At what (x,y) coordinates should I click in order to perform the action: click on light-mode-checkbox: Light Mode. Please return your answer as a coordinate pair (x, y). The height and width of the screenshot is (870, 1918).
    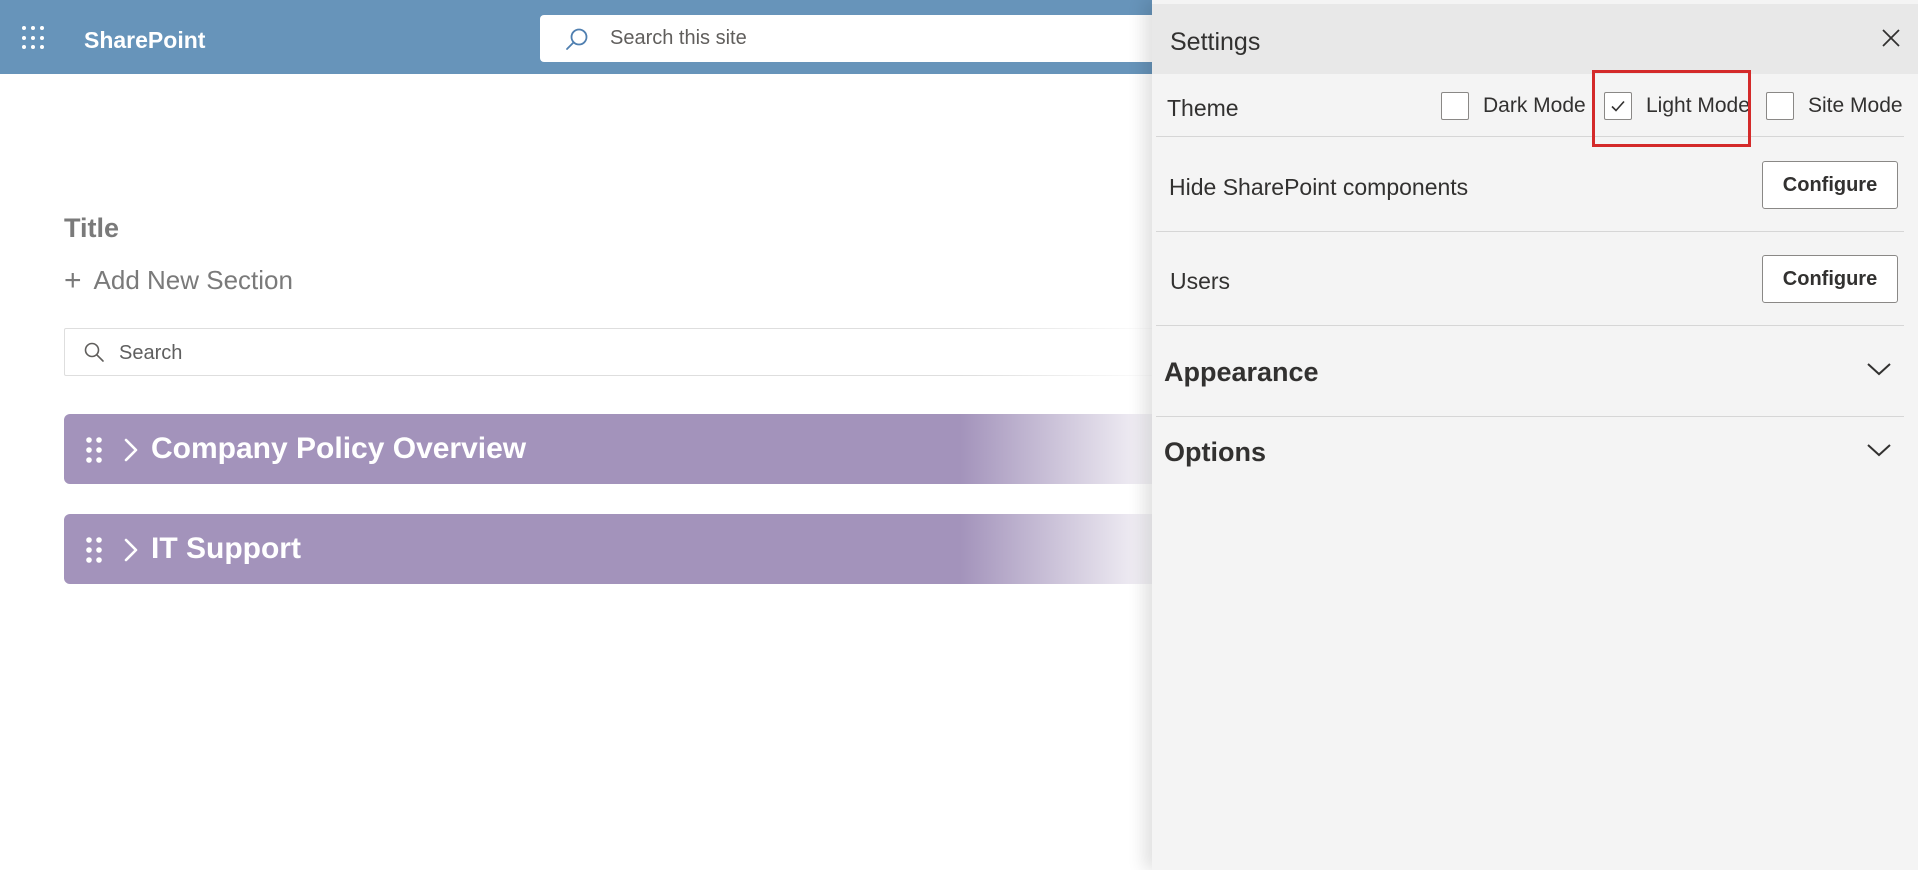
    Looking at the image, I should click on (1677, 106).